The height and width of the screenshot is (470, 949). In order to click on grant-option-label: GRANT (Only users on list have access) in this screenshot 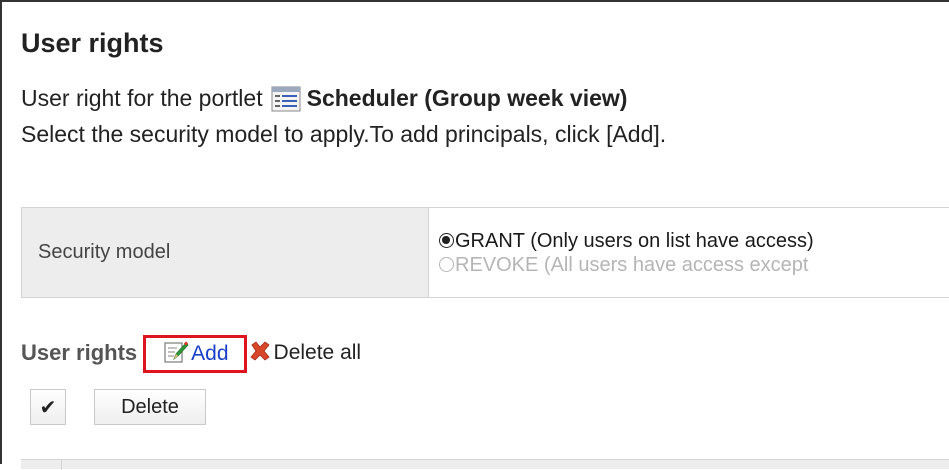, I will do `click(634, 241)`.